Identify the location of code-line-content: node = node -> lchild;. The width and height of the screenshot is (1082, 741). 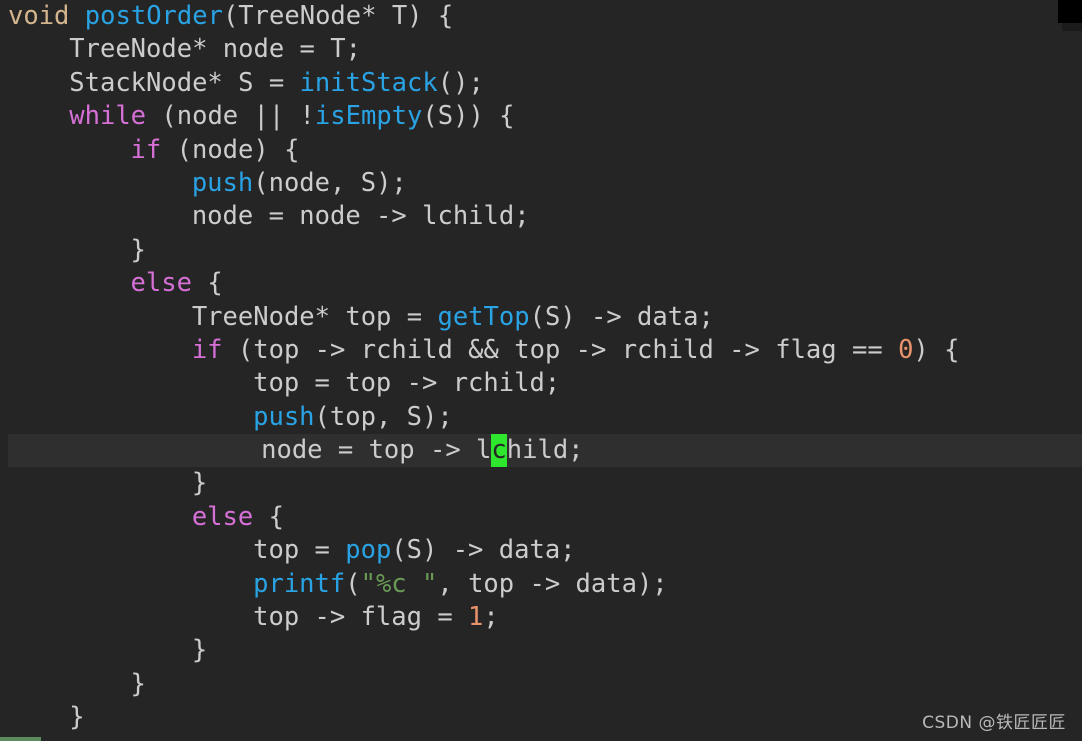
(269, 216).